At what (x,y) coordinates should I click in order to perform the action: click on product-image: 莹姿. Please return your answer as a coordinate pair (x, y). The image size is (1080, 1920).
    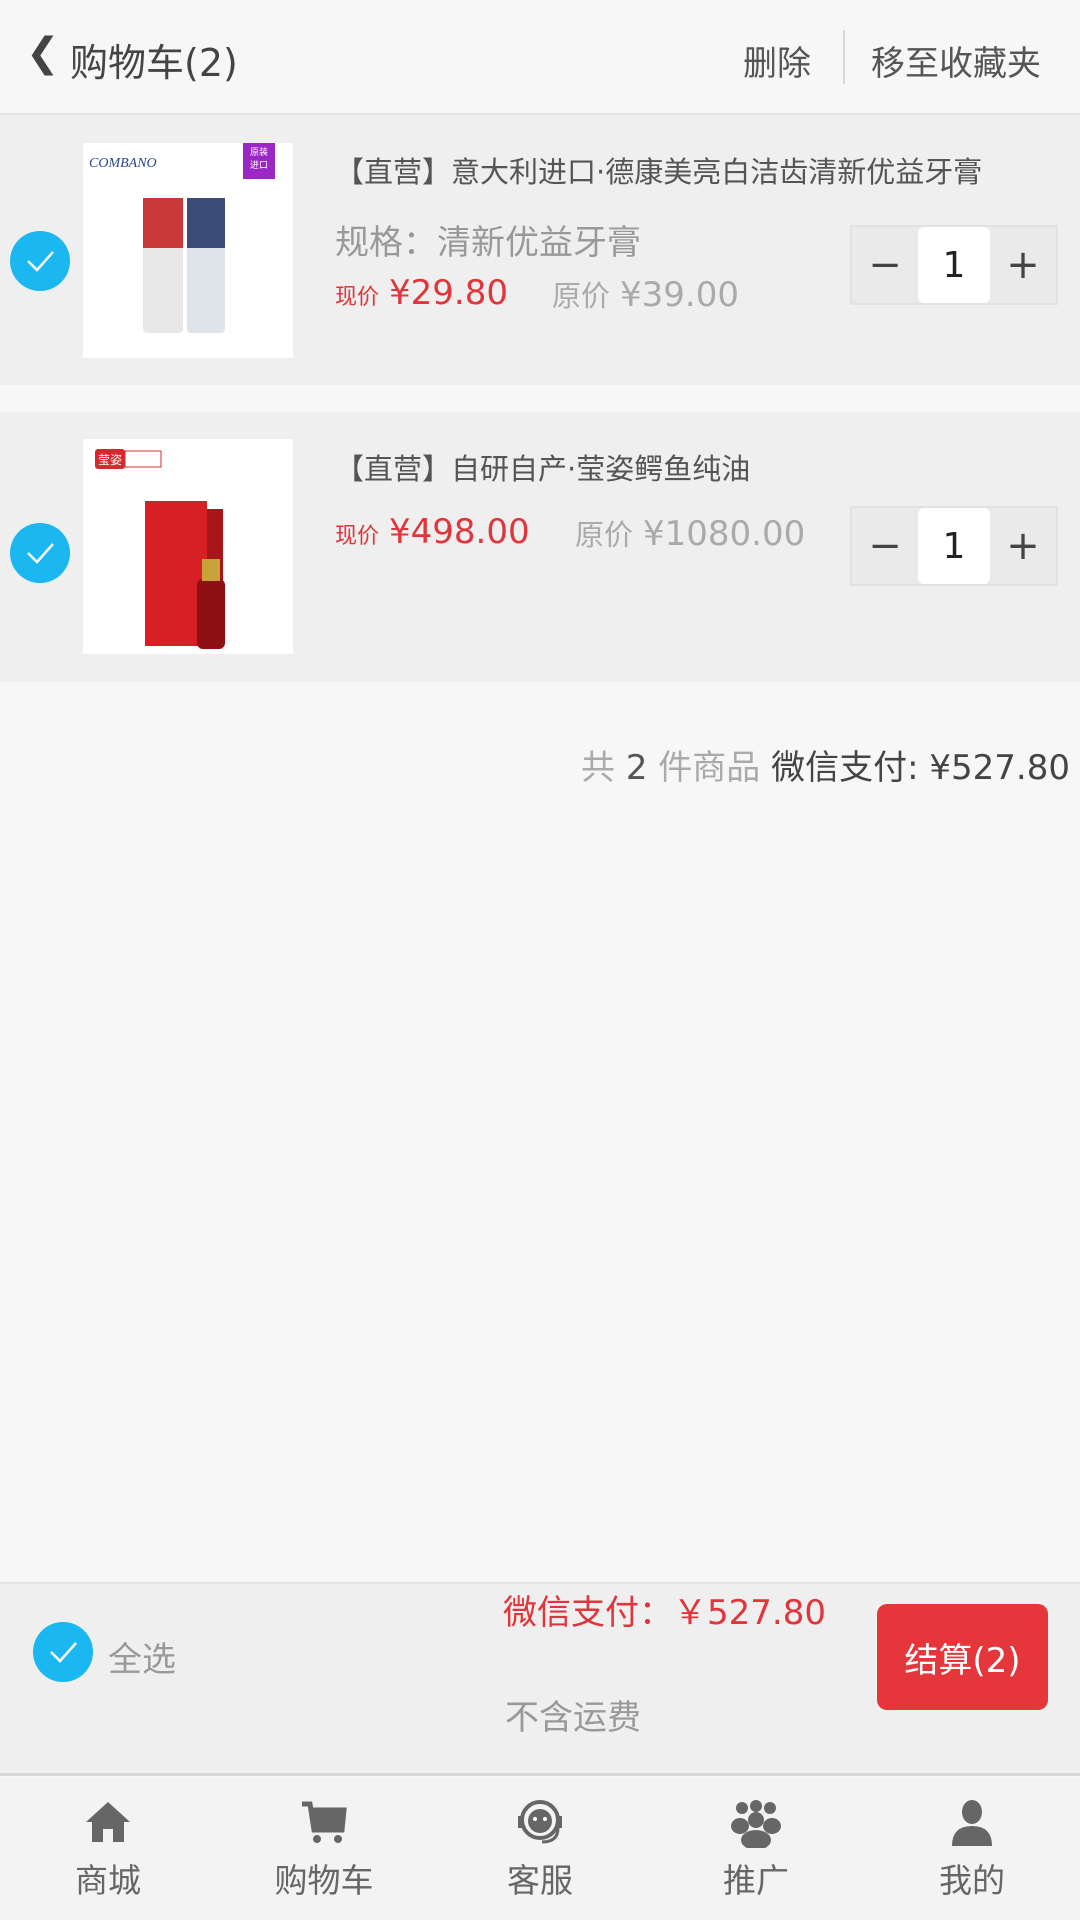
    Looking at the image, I should click on (188, 546).